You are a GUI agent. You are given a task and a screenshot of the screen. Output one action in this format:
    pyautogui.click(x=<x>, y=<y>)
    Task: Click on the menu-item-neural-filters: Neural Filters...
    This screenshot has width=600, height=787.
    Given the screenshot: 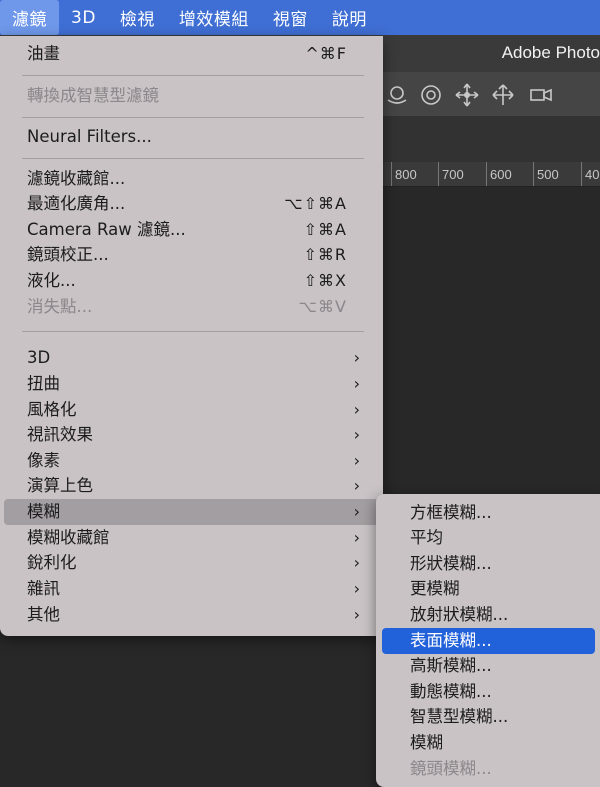 What is the action you would take?
    pyautogui.click(x=191, y=137)
    